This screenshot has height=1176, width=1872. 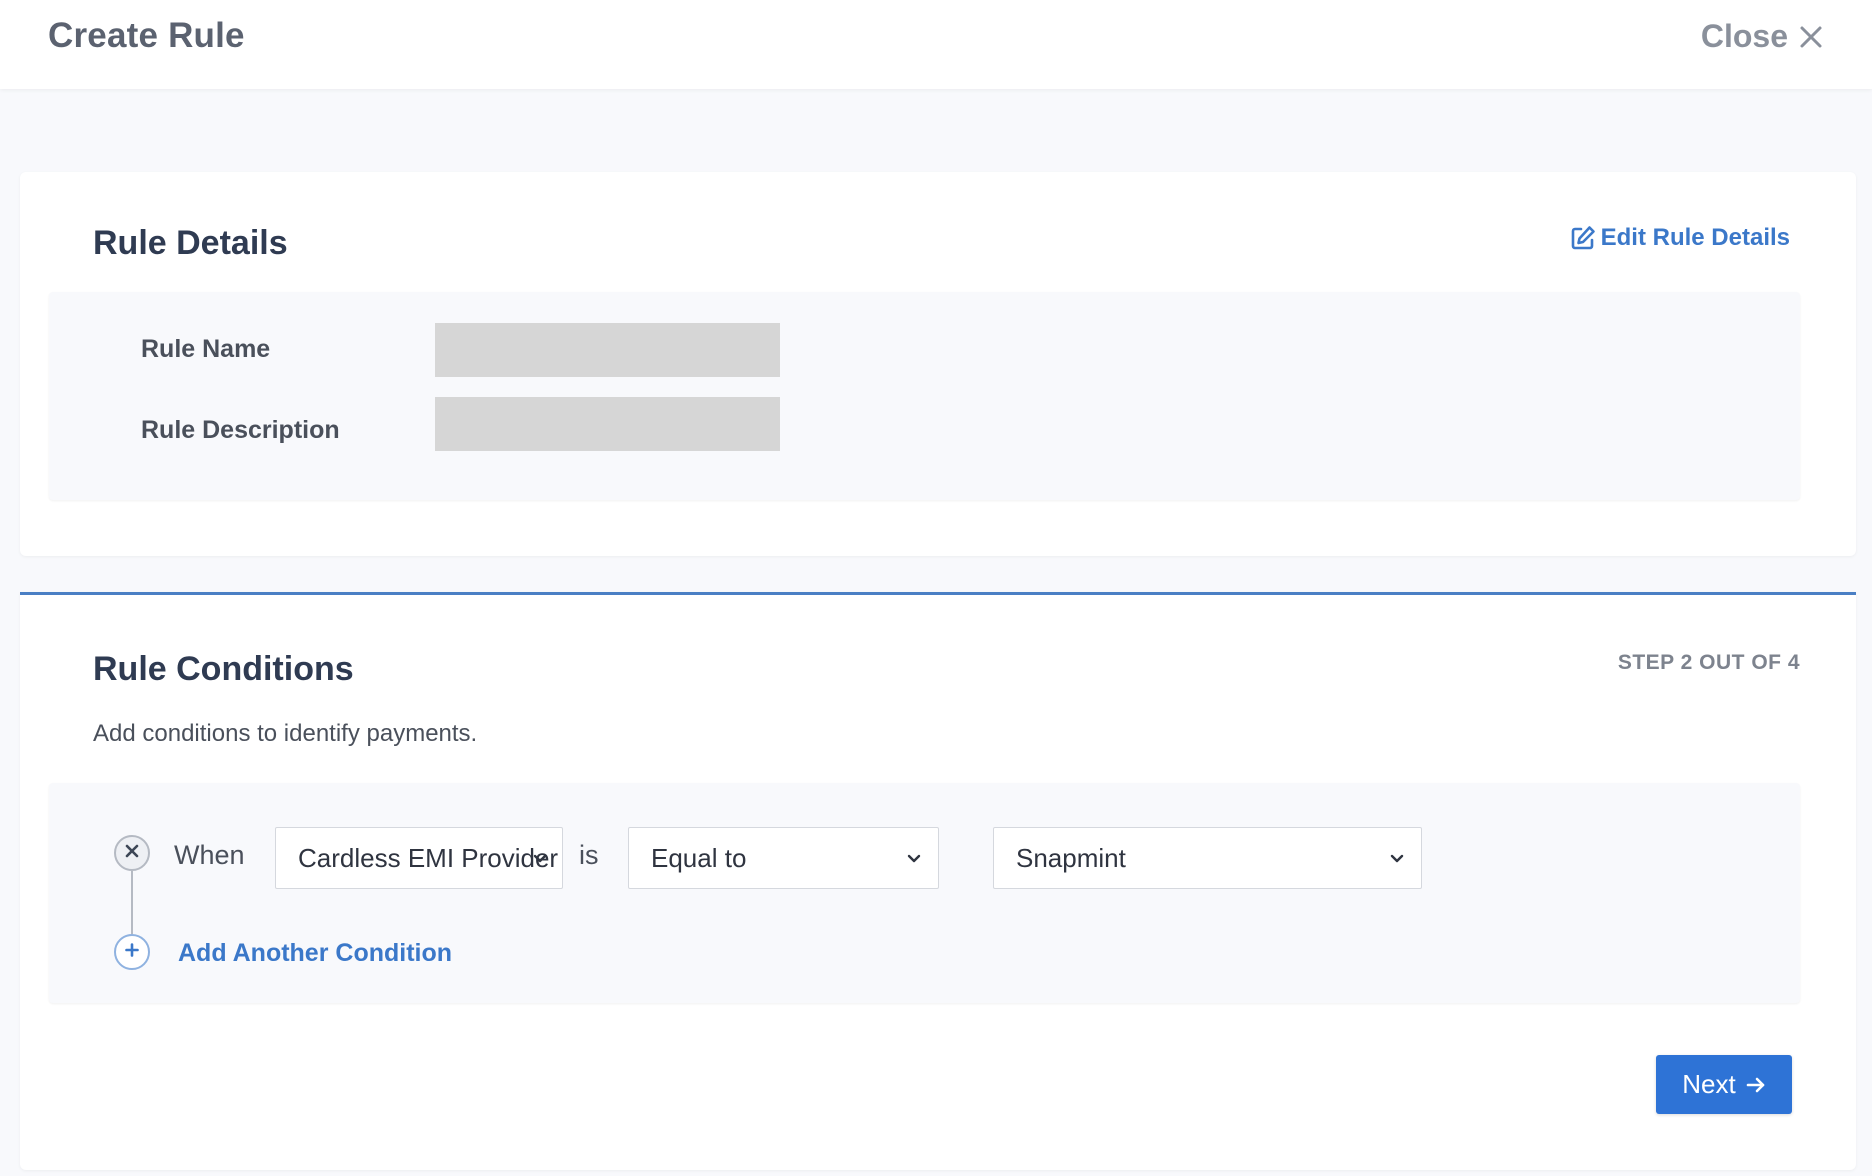 What do you see at coordinates (1071, 857) in the screenshot?
I see `condition-value-value: Snapmint` at bounding box center [1071, 857].